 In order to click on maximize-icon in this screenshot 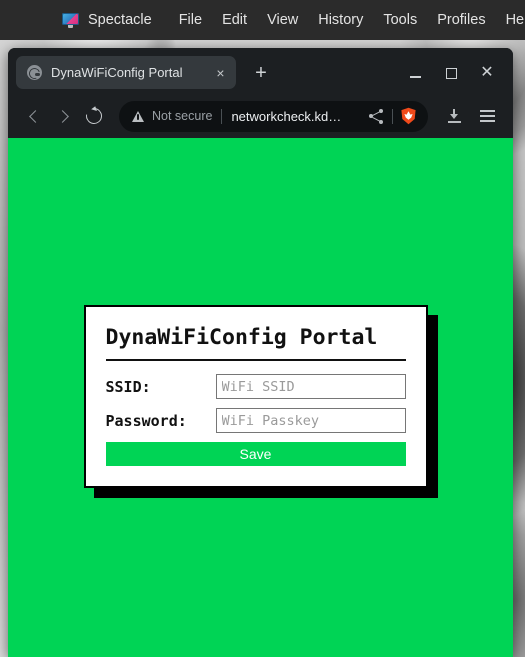, I will do `click(451, 73)`.